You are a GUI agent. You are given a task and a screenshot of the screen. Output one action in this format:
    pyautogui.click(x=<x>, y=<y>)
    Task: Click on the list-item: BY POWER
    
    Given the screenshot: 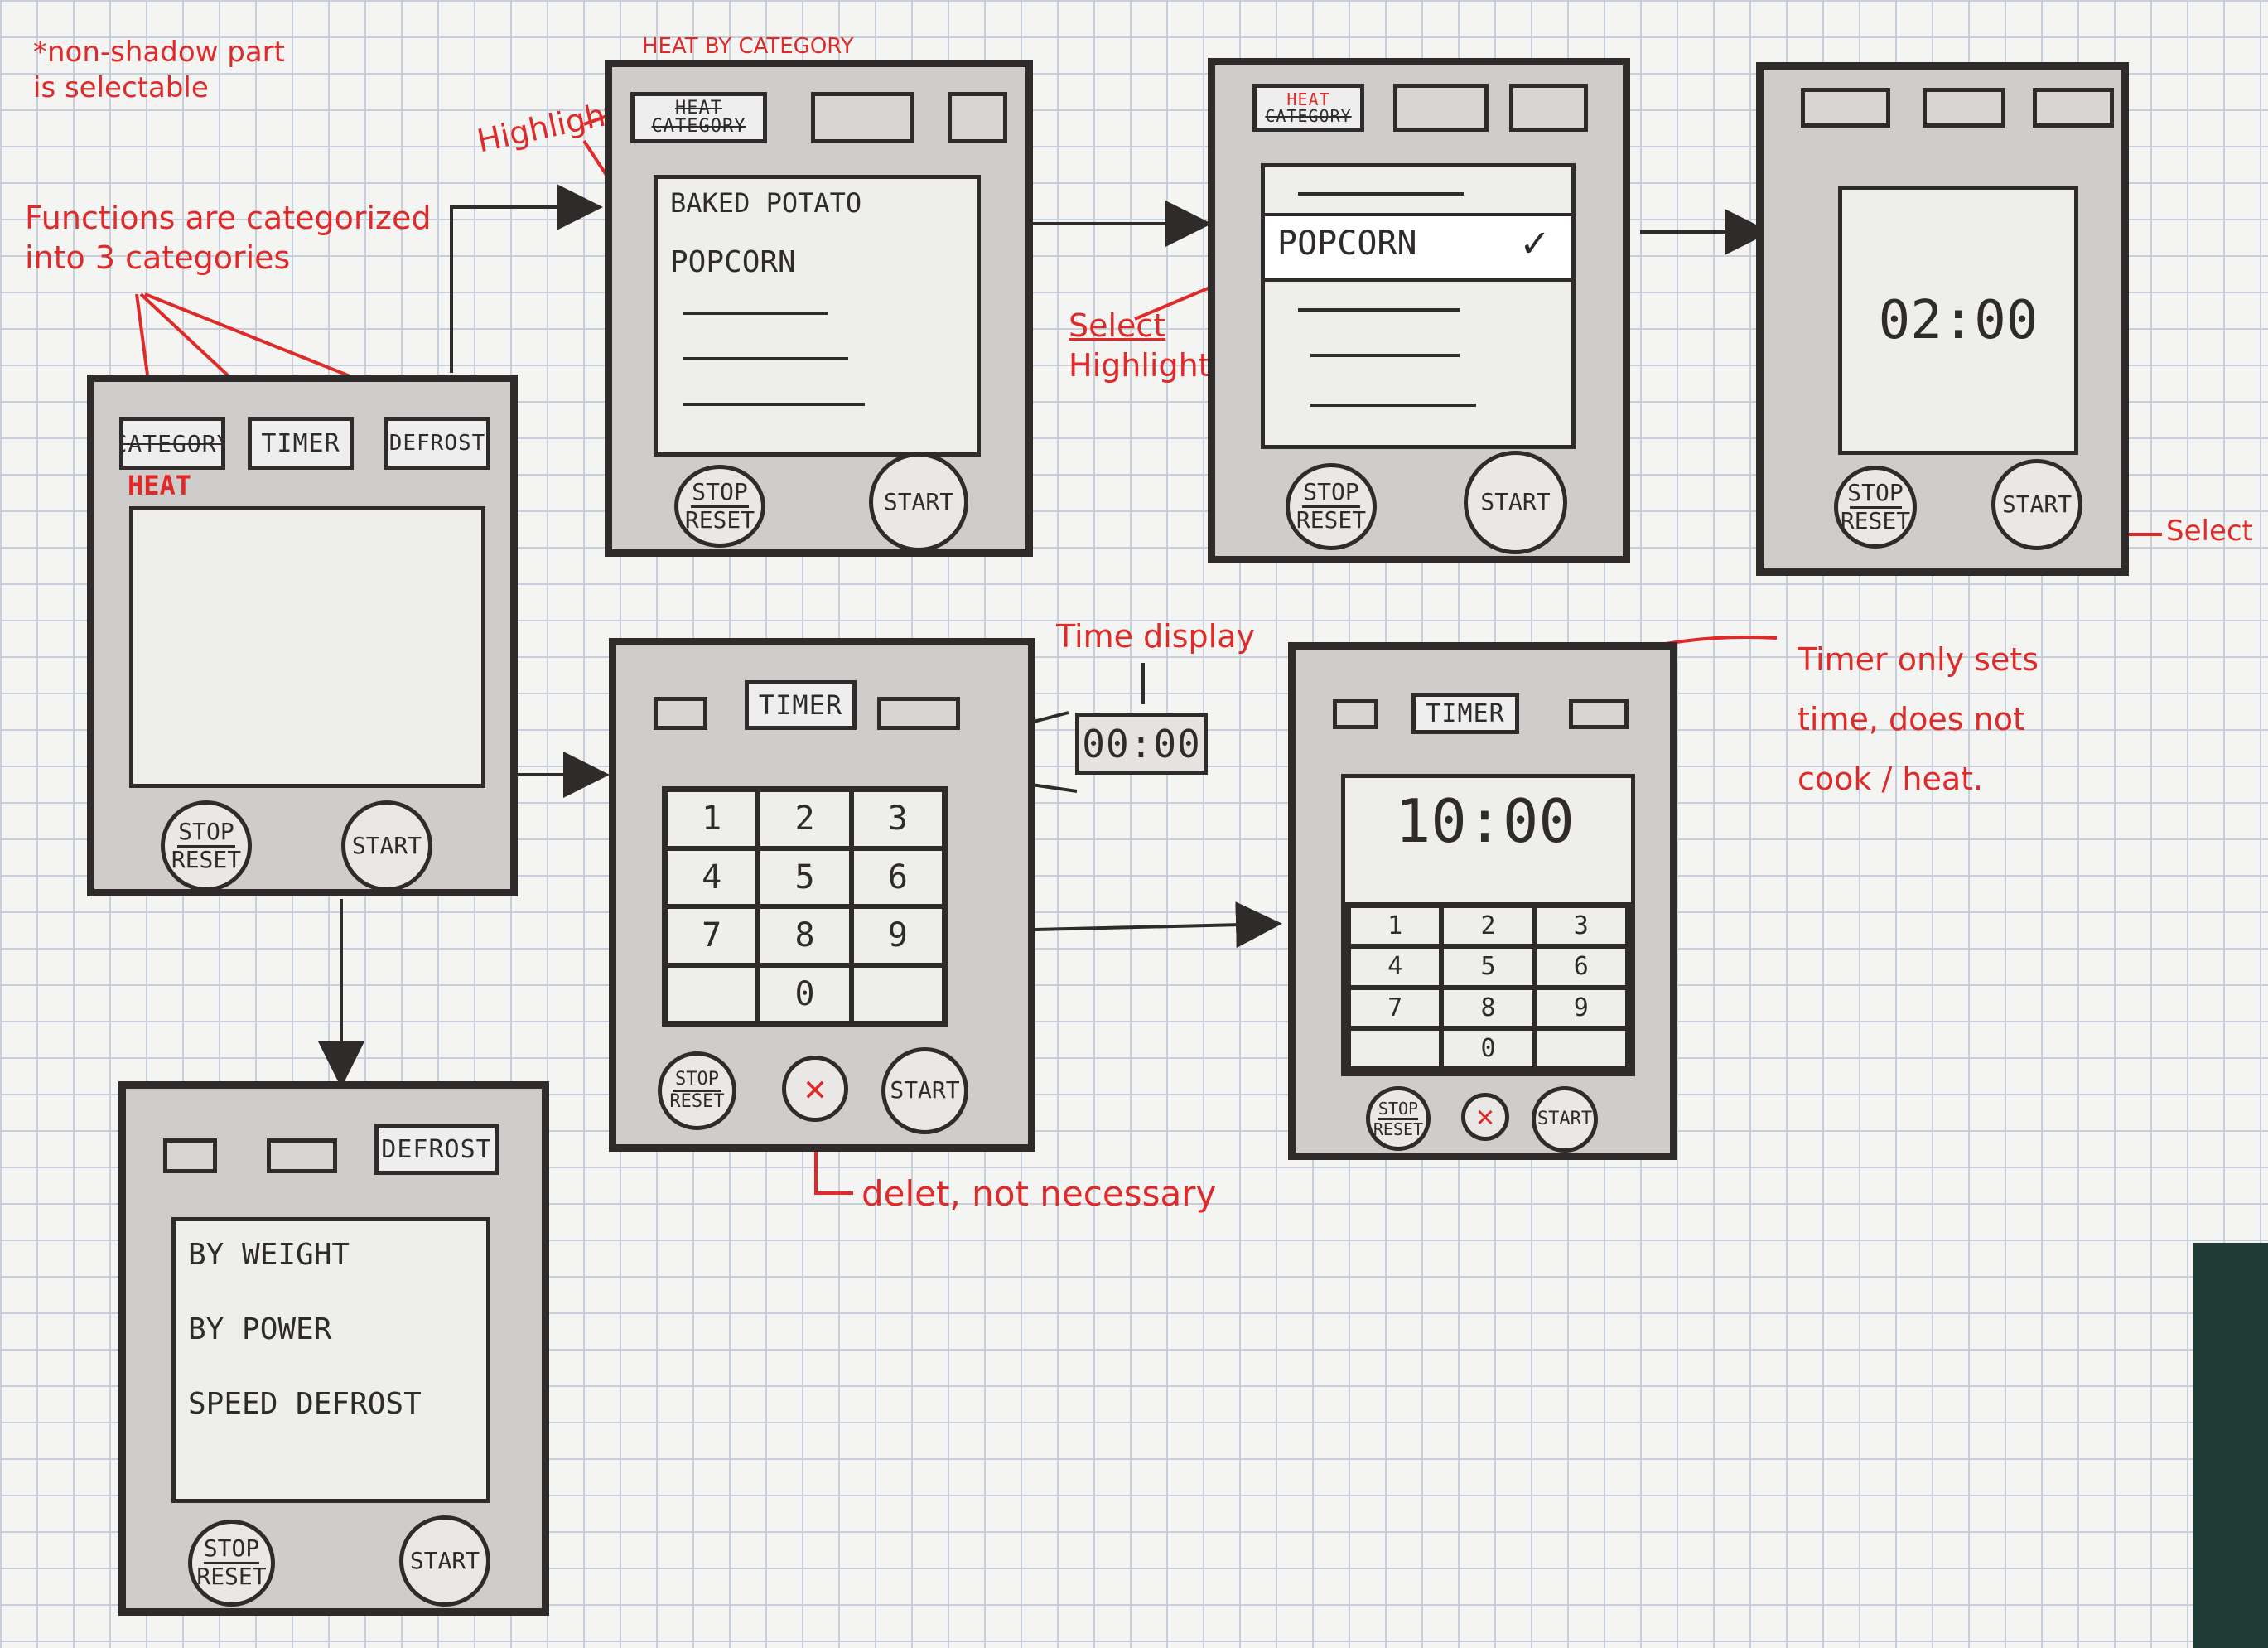 What is the action you would take?
    pyautogui.click(x=259, y=1329)
    